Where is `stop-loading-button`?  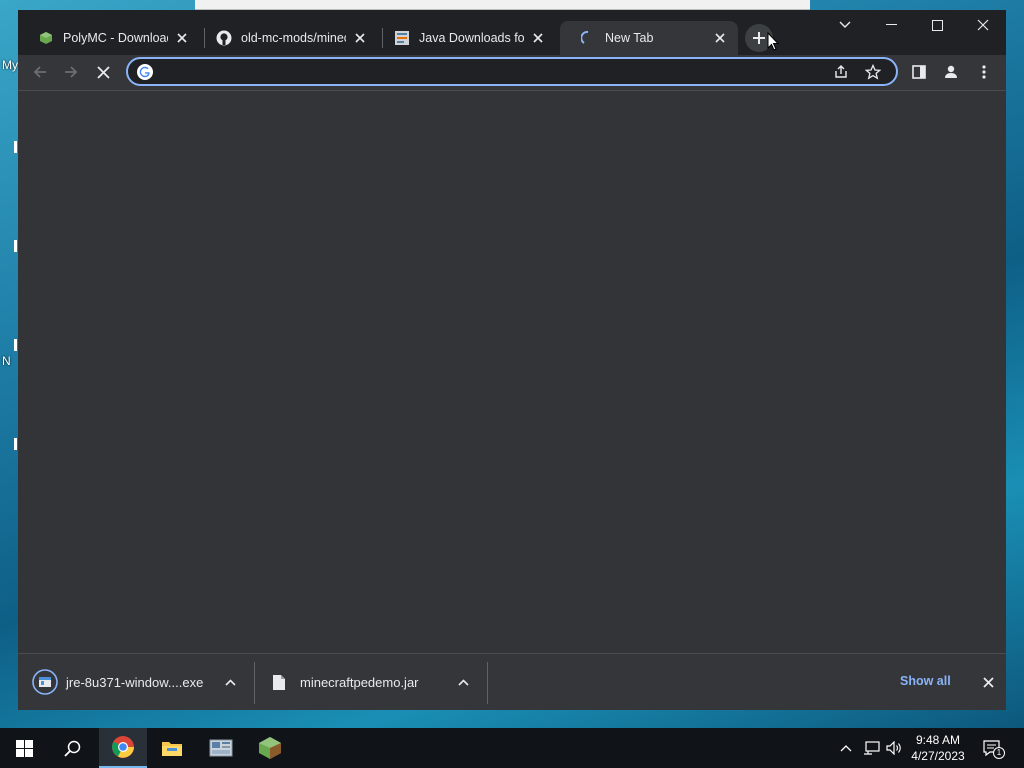
stop-loading-button is located at coordinates (103, 72).